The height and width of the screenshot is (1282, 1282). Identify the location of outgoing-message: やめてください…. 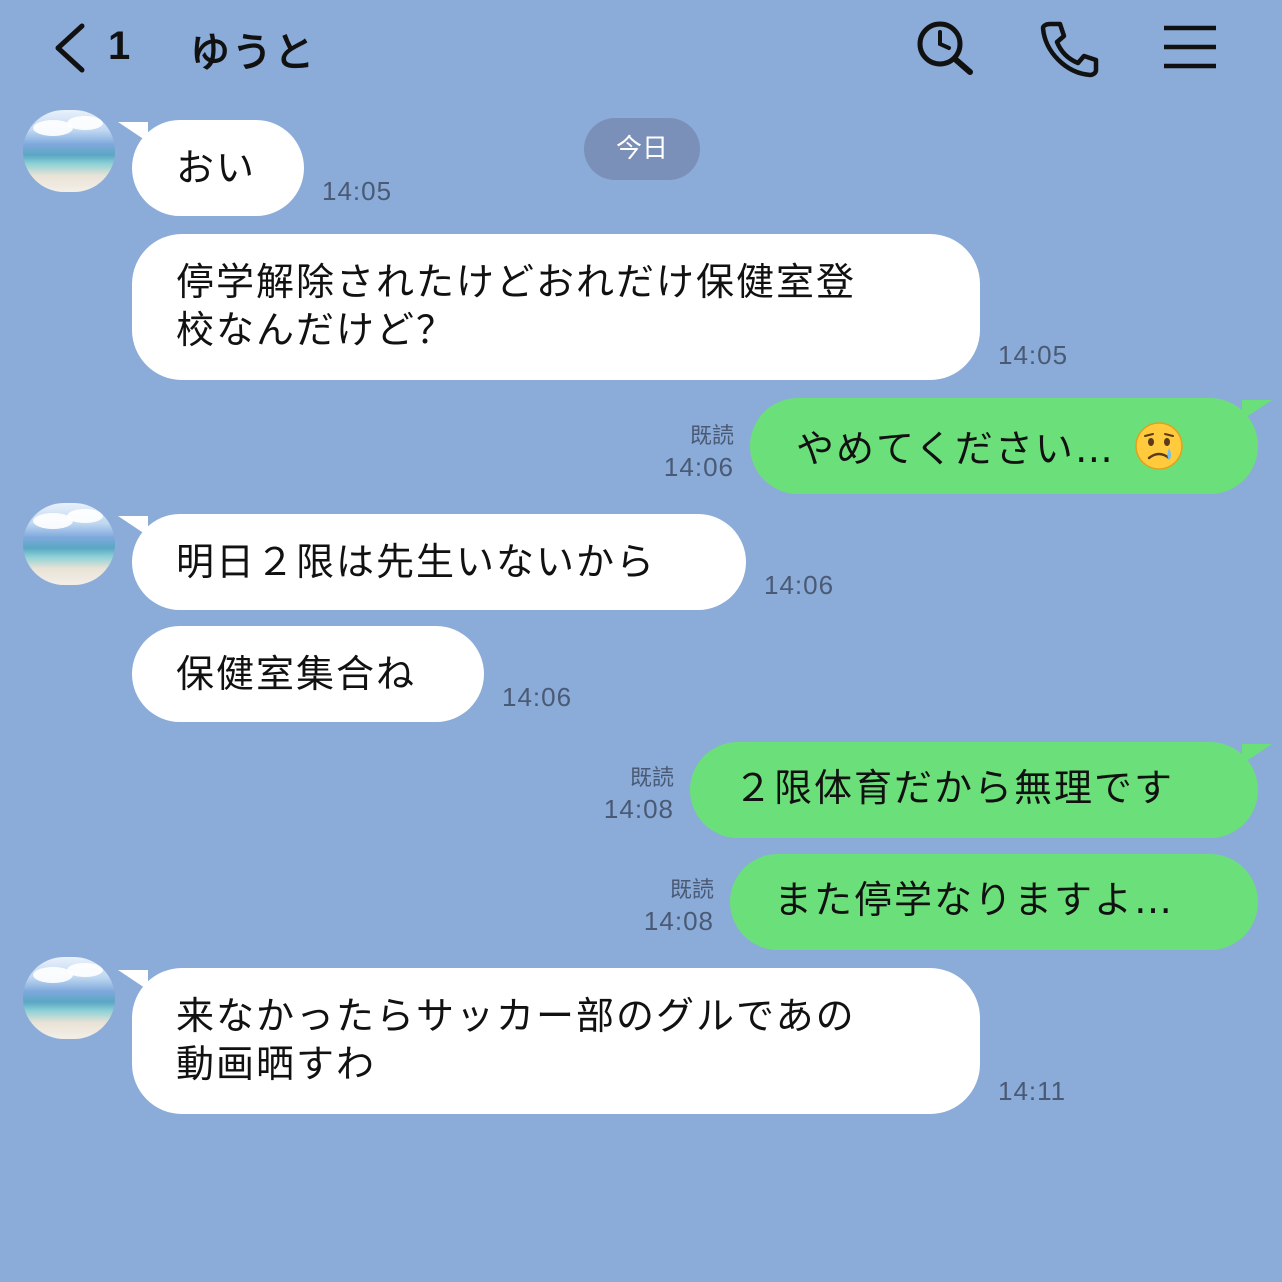
(1011, 446).